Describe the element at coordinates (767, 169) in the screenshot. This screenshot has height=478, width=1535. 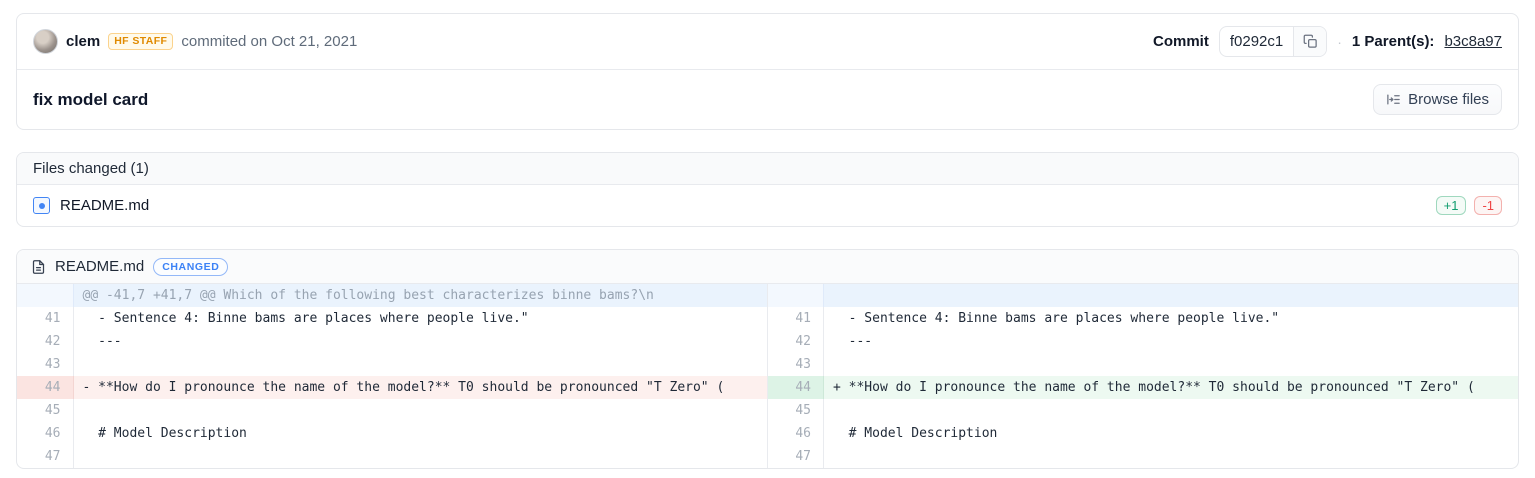
I see `files-changed-header: Files changed (1)` at that location.